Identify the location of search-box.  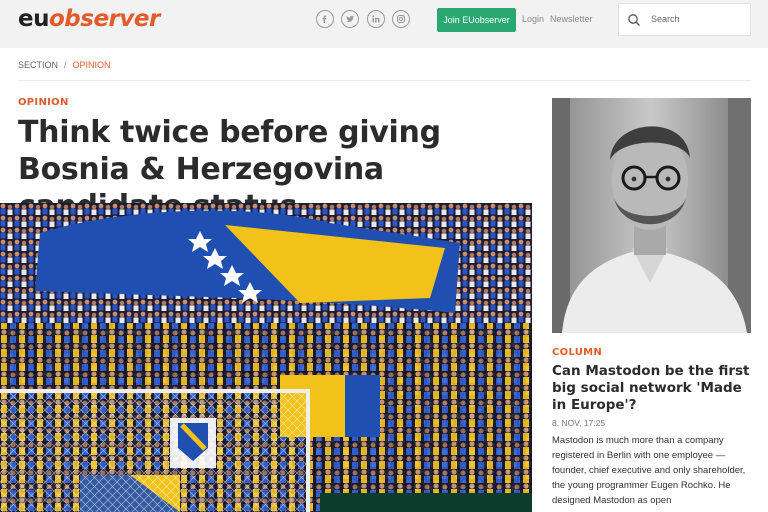
(684, 19).